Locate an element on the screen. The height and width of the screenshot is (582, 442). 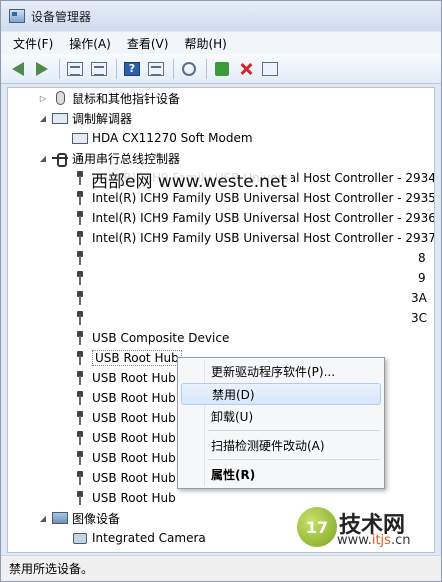
tree-label: 调制解调器 is located at coordinates (102, 118).